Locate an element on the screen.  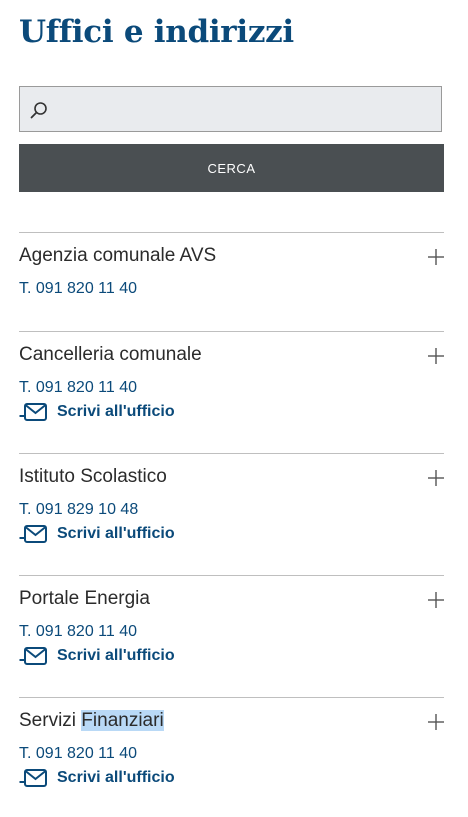
search-box is located at coordinates (230, 109).